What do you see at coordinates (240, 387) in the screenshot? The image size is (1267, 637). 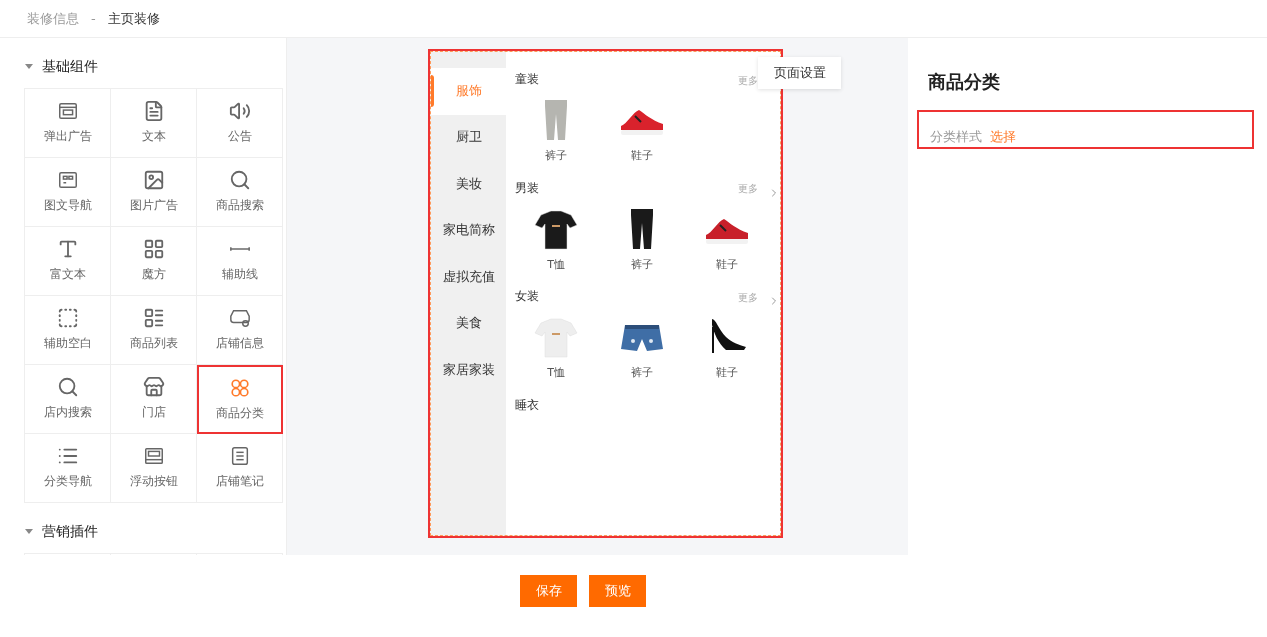 I see `four-circles-icon` at bounding box center [240, 387].